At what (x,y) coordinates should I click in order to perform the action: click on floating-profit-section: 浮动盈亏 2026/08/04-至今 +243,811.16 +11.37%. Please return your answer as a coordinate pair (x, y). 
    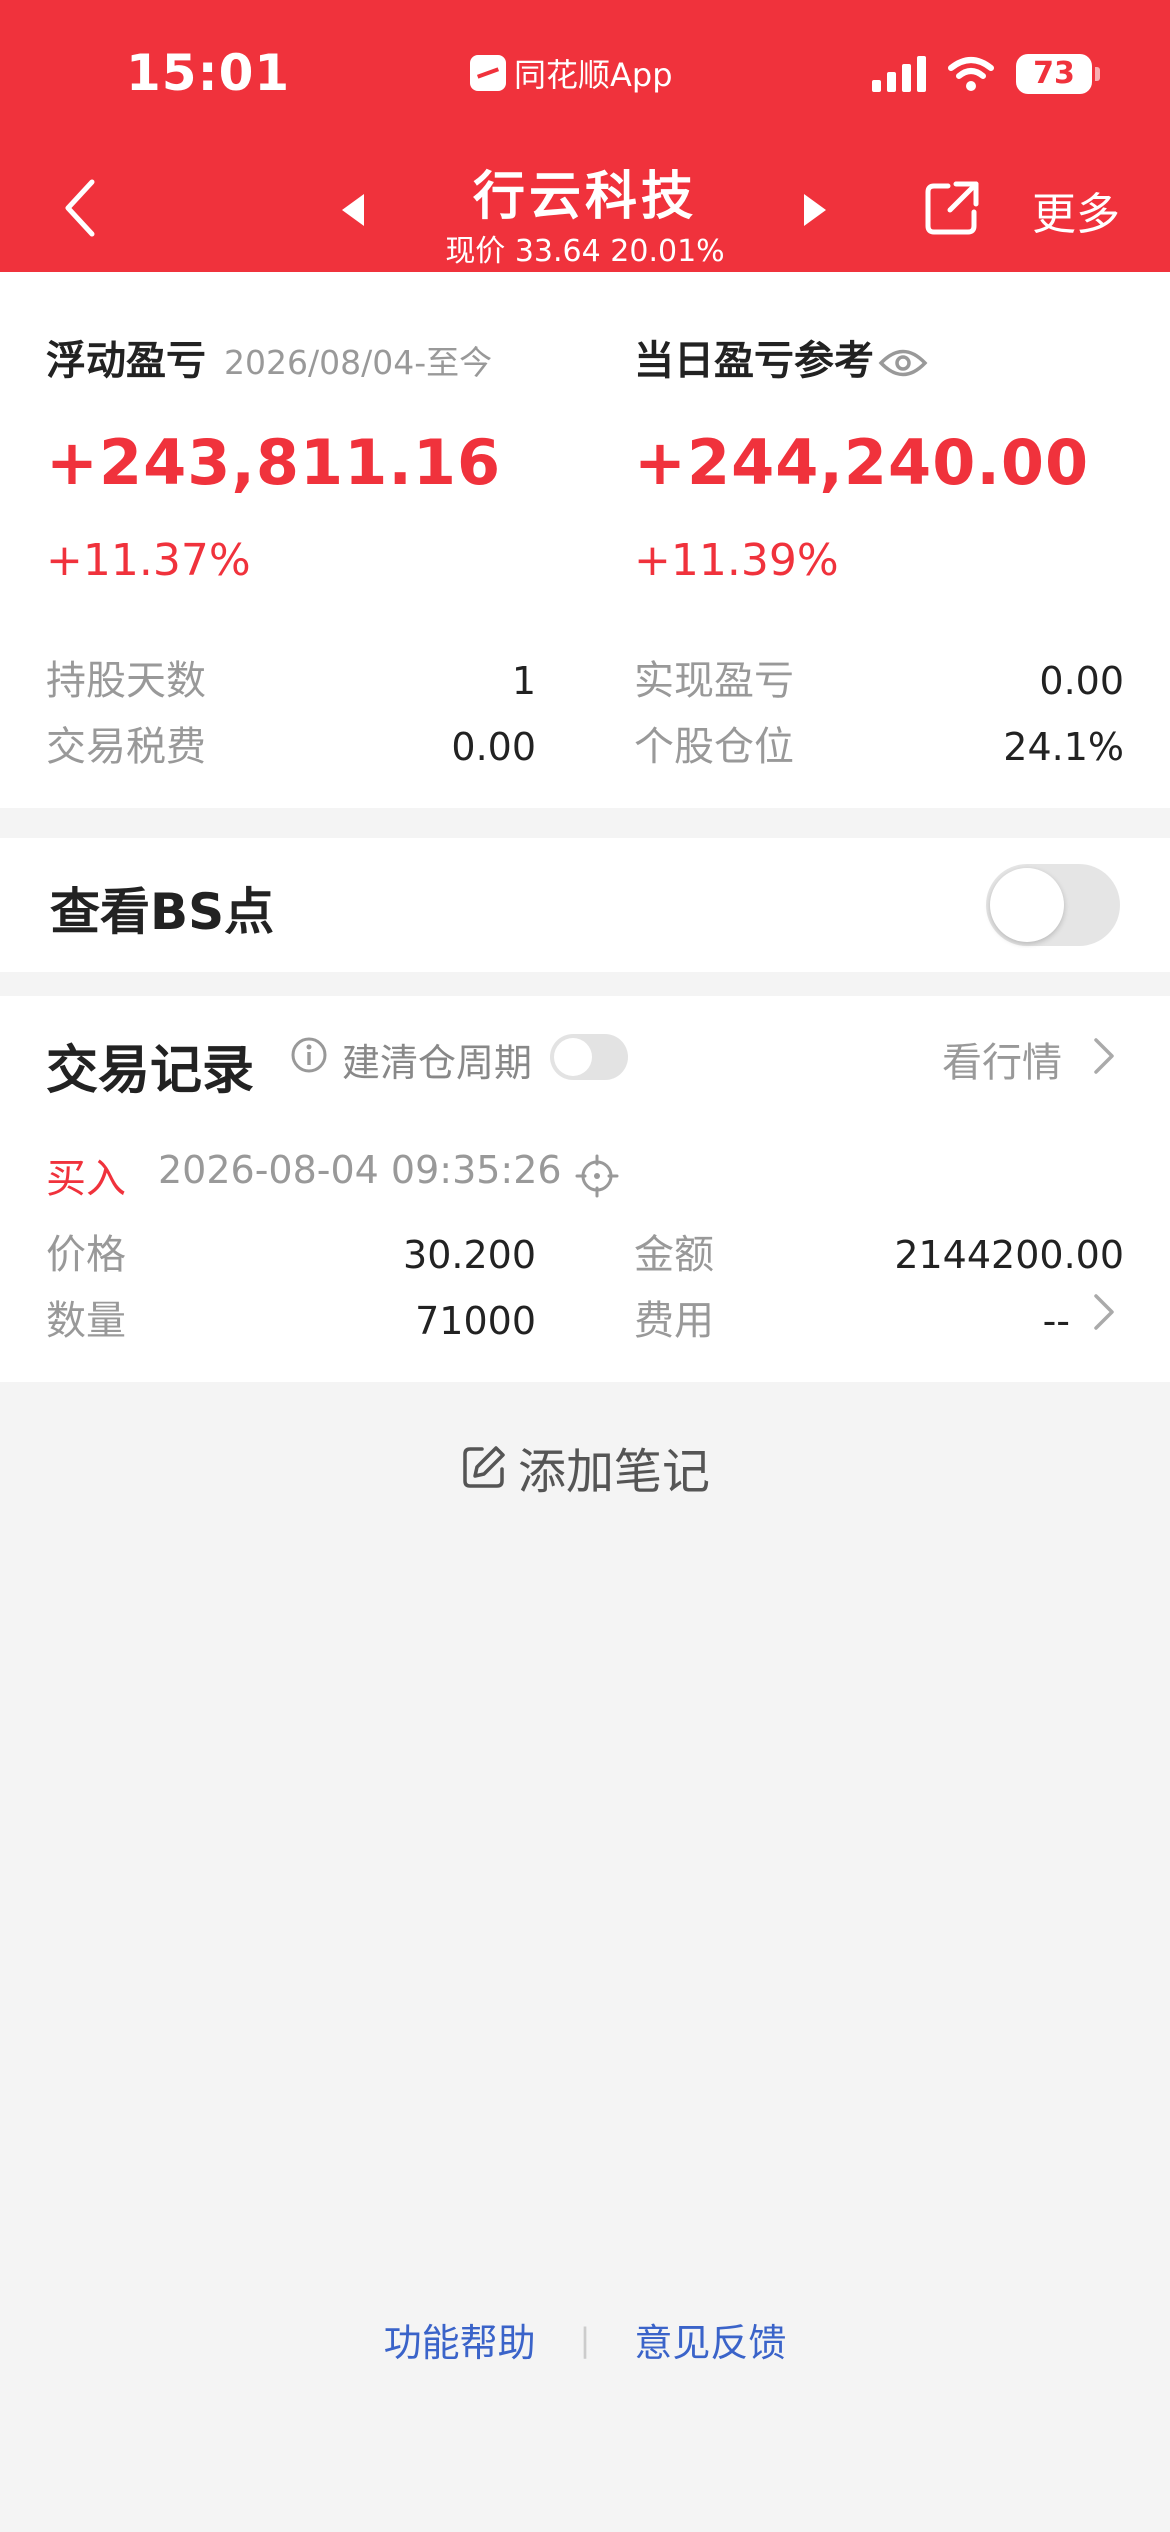
    Looking at the image, I should click on (273, 457).